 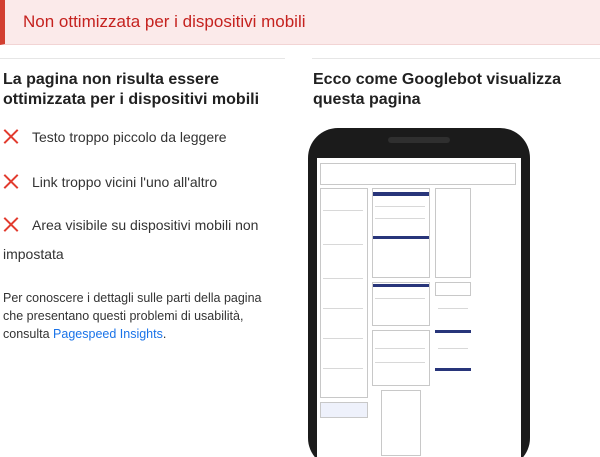 What do you see at coordinates (33, 254) in the screenshot?
I see `issue-item-viewport-cont: impostata` at bounding box center [33, 254].